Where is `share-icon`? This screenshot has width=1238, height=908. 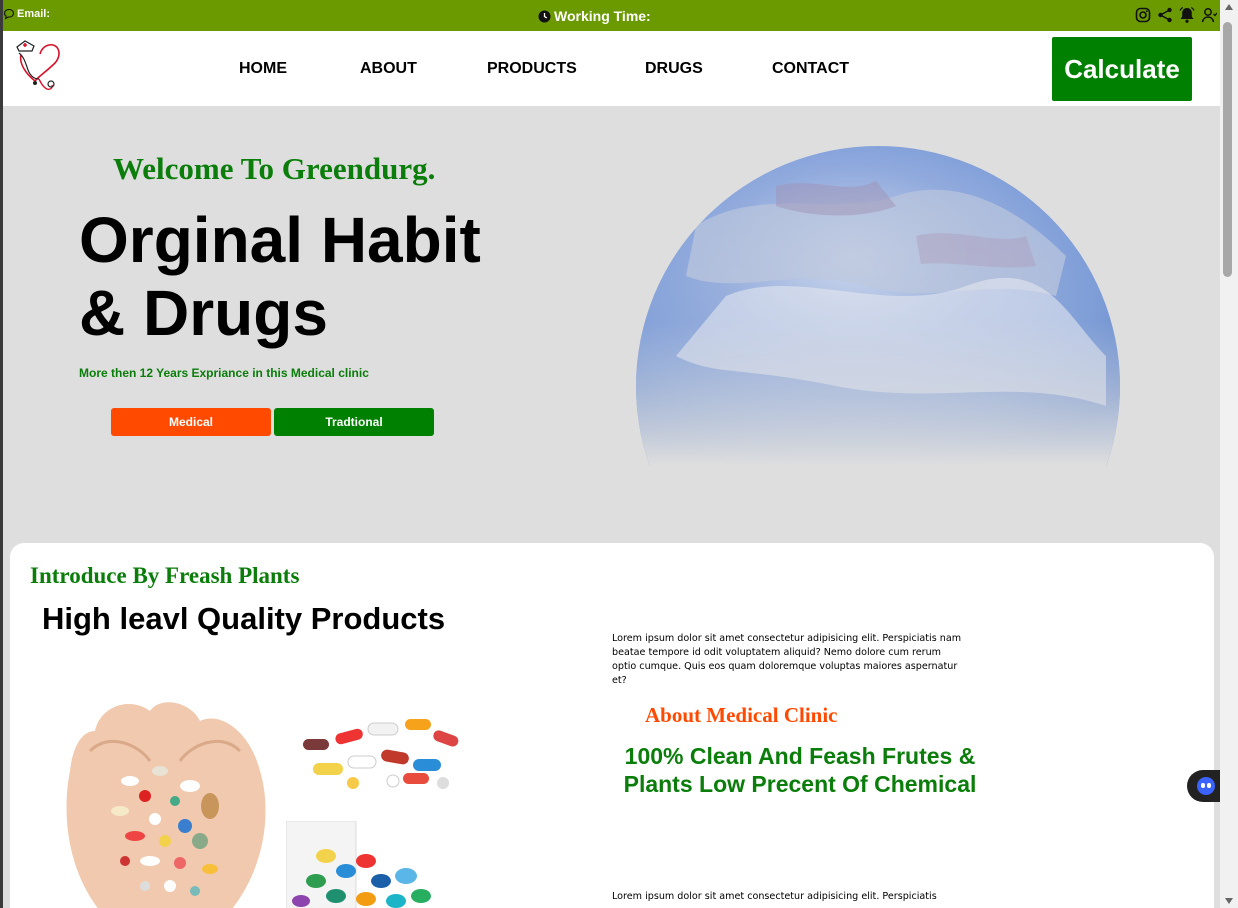 share-icon is located at coordinates (1165, 15).